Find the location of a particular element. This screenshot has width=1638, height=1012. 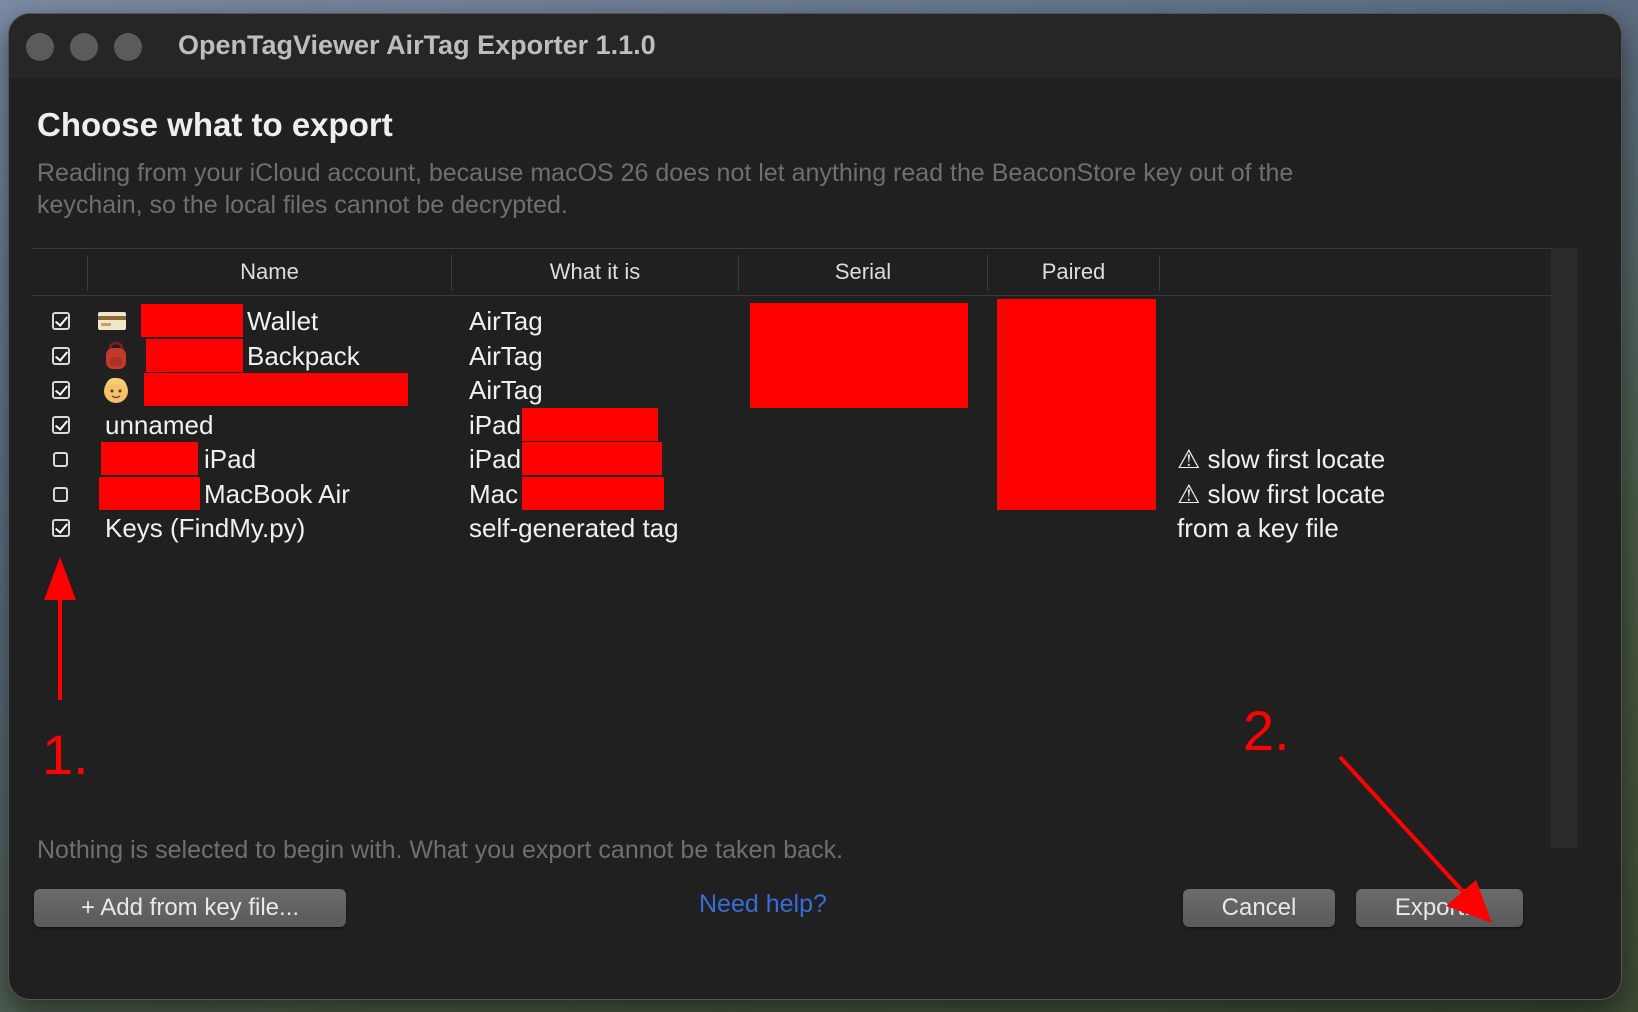

row-name: MacBook Air is located at coordinates (277, 494).